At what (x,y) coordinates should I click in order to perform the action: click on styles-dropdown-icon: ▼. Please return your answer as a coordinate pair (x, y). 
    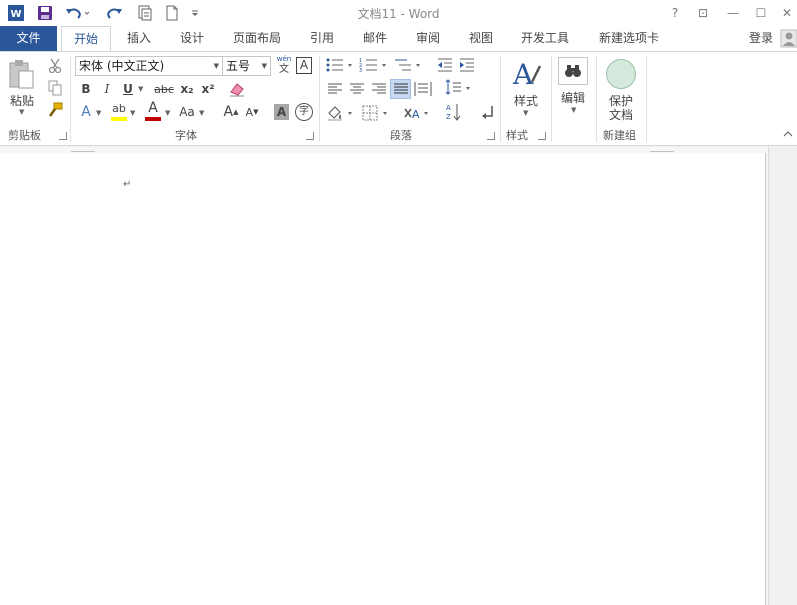
    Looking at the image, I should click on (525, 113).